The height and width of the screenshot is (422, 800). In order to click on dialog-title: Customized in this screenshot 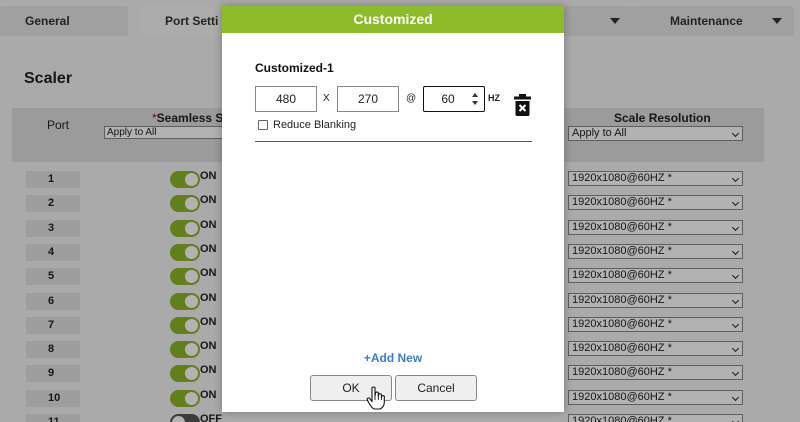, I will do `click(393, 19)`.